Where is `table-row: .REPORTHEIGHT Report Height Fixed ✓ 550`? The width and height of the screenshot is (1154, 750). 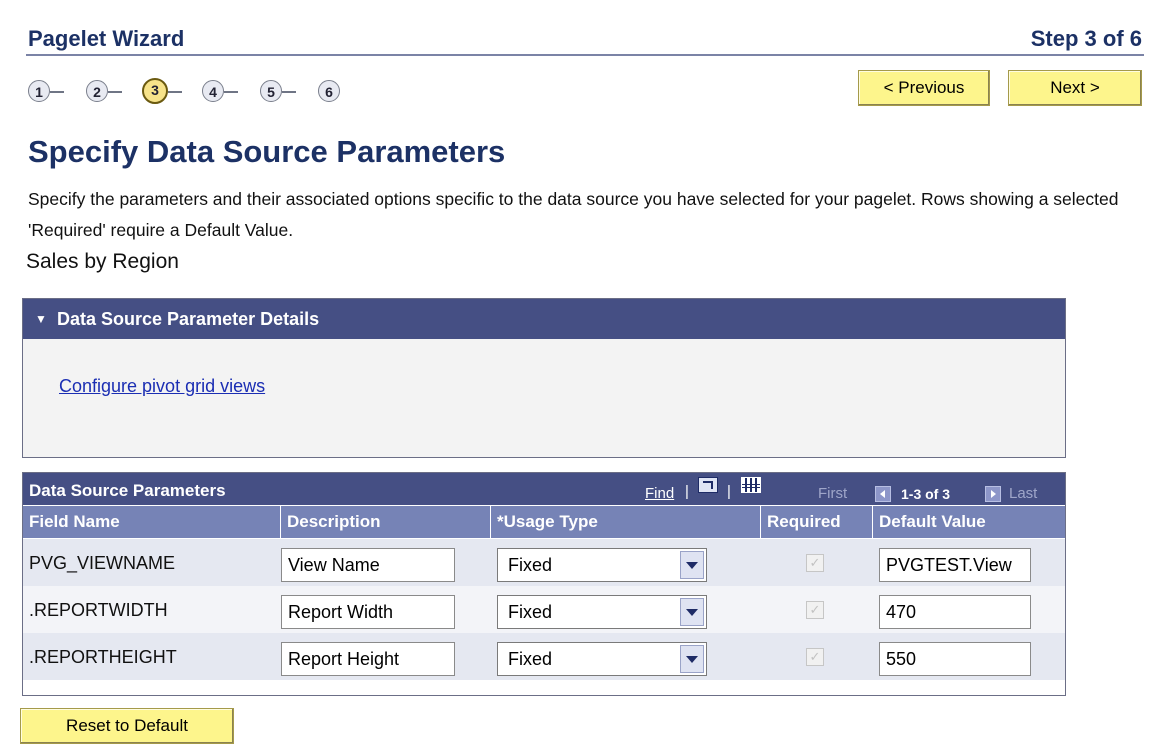 table-row: .REPORTHEIGHT Report Height Fixed ✓ 550 is located at coordinates (544, 656).